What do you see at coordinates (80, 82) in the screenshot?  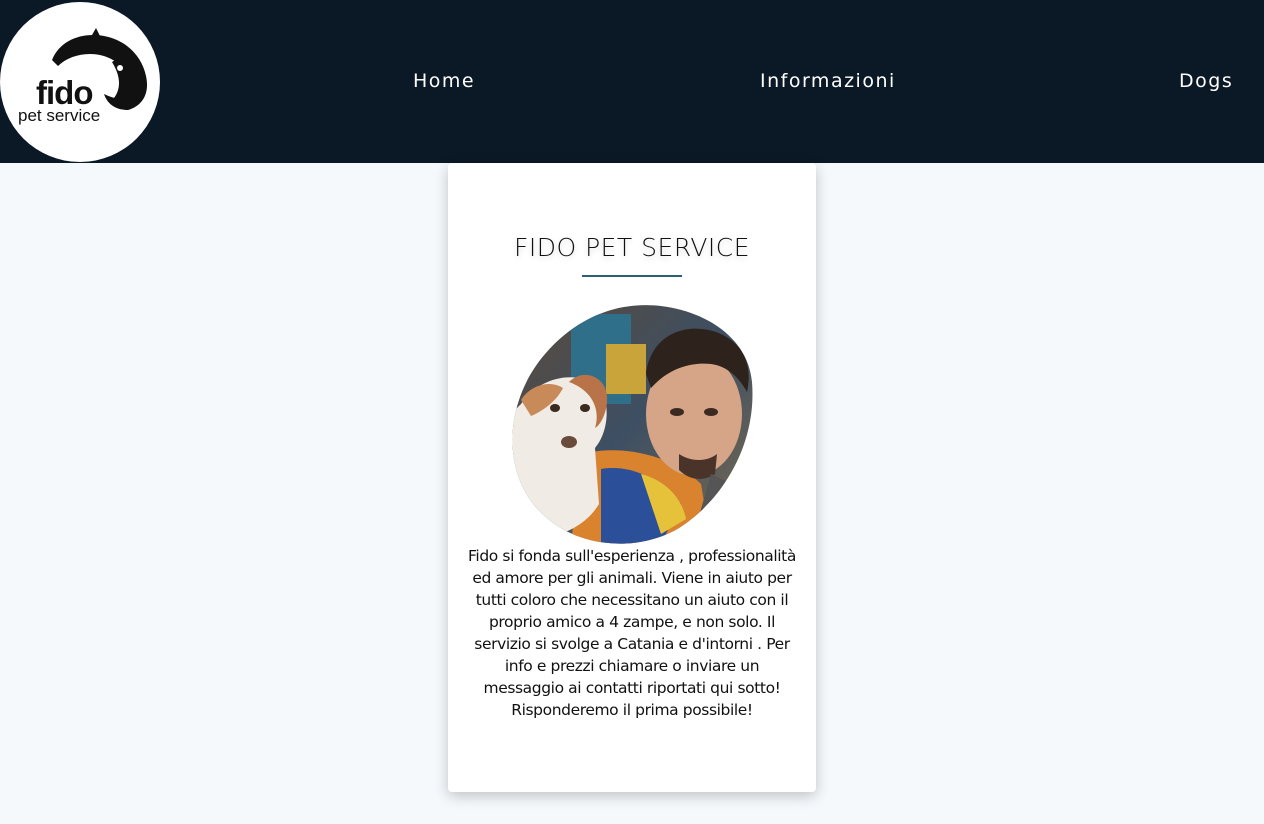 I see `logo-link: fido pet service` at bounding box center [80, 82].